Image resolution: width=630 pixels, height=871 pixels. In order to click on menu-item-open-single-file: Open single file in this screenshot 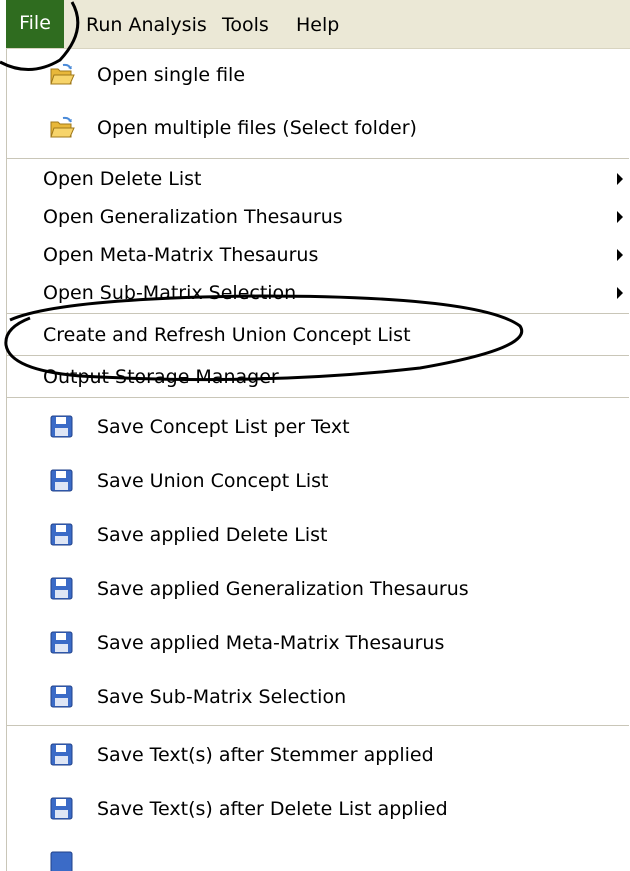, I will do `click(318, 75)`.